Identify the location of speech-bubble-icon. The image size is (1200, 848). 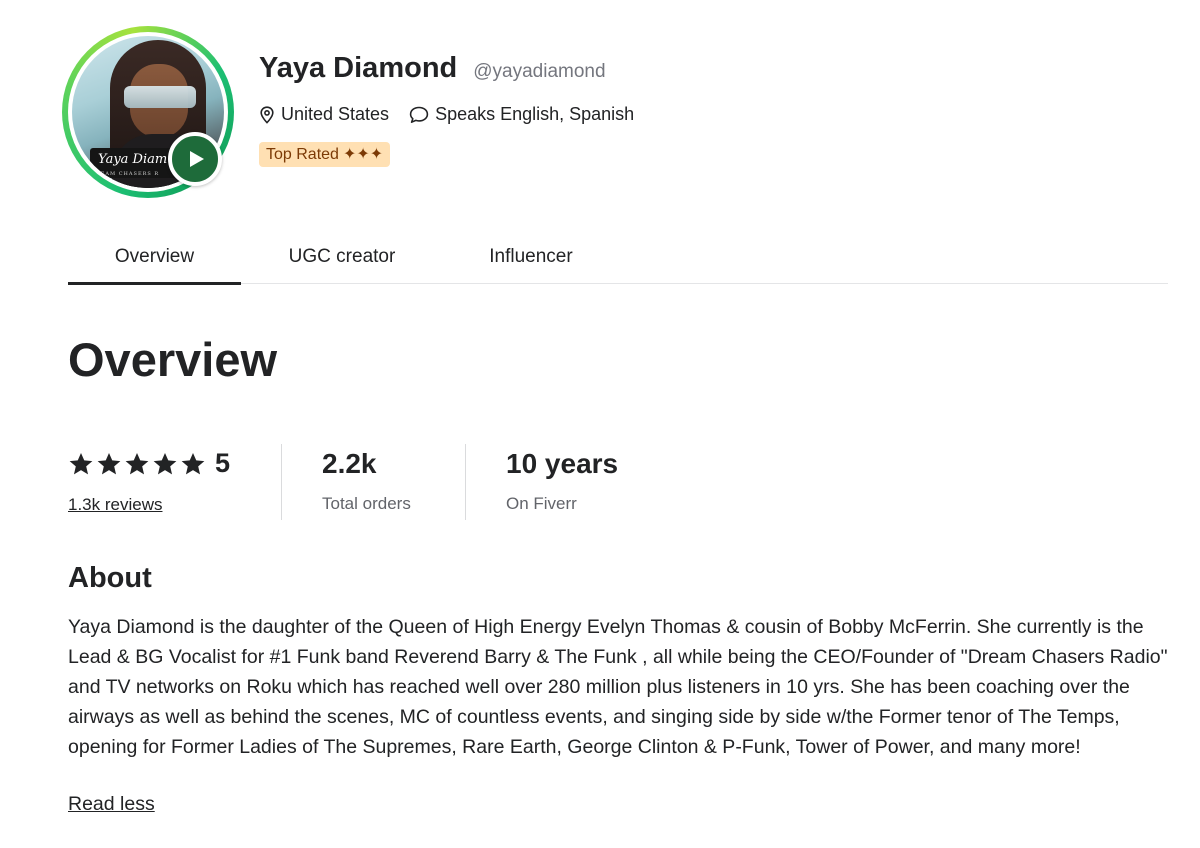
(419, 114).